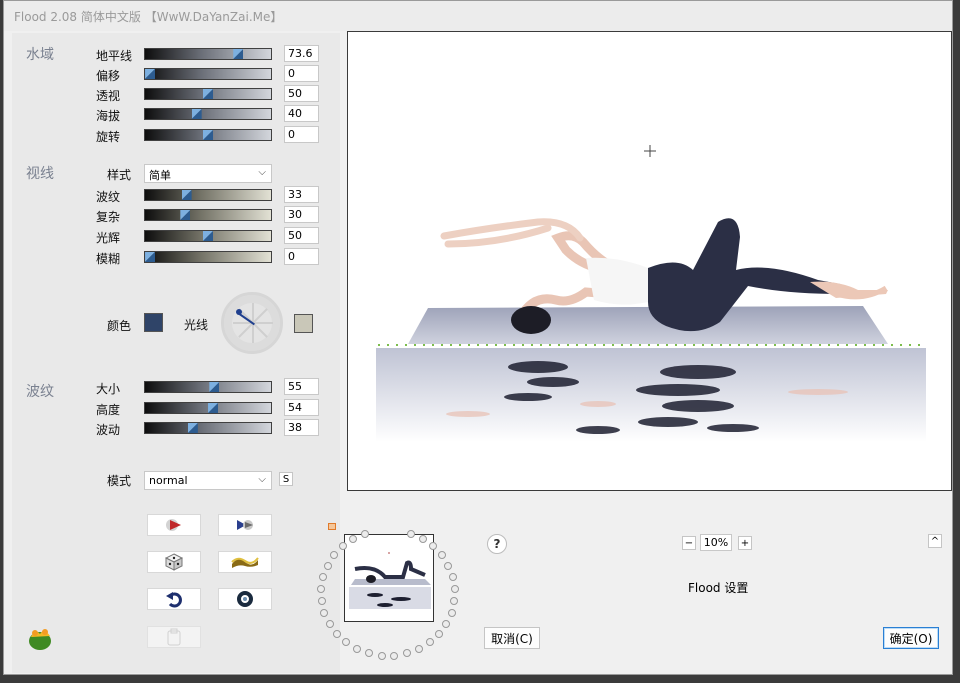 The width and height of the screenshot is (960, 683). I want to click on ok-button-label: 确定(O), so click(911, 638).